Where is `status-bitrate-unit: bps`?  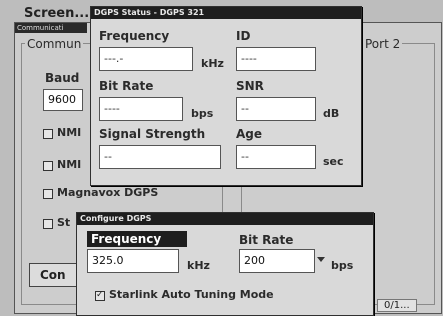 status-bitrate-unit: bps is located at coordinates (202, 113).